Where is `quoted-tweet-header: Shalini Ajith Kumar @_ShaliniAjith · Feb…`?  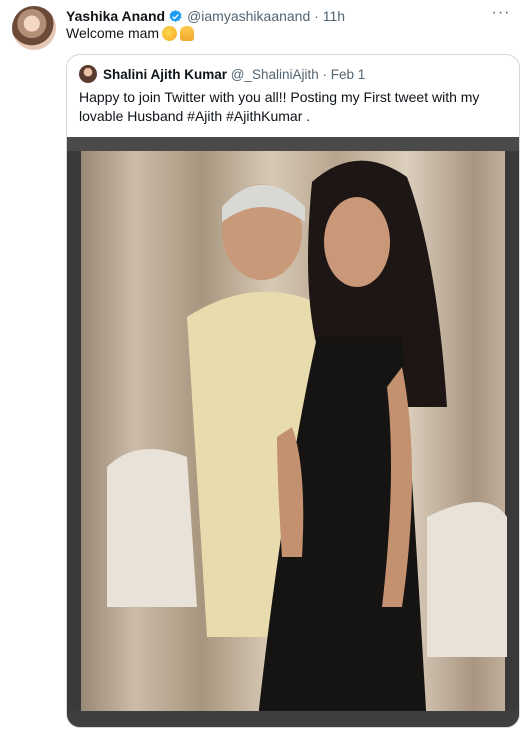
quoted-tweet-header: Shalini Ajith Kumar @_ShaliniAjith · Feb… is located at coordinates (222, 74).